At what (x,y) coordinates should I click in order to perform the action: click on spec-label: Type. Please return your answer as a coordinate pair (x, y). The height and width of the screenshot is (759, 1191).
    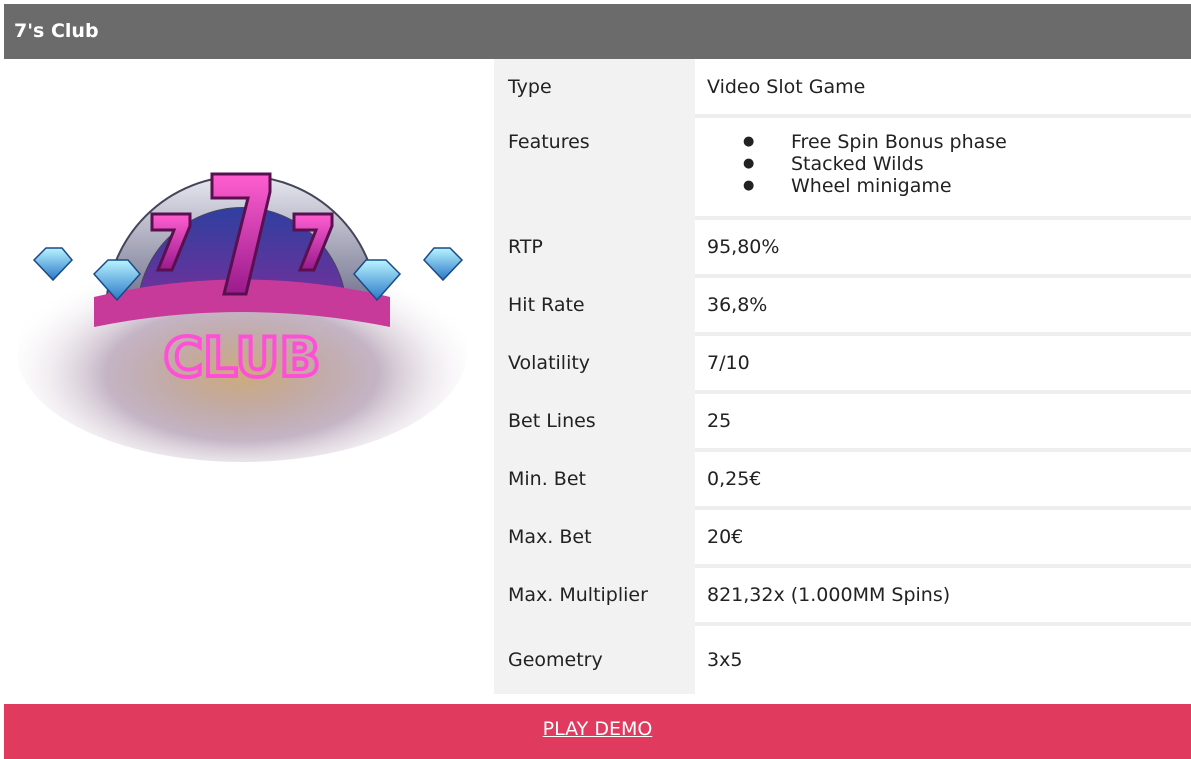
    Looking at the image, I should click on (594, 88).